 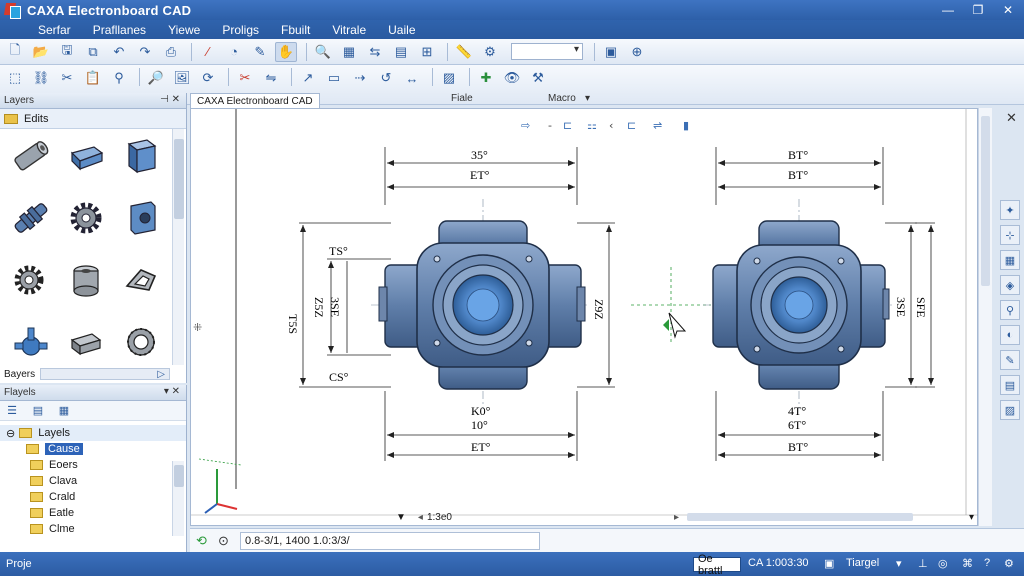 What do you see at coordinates (829, 563) in the screenshot?
I see `status-snap-icon: ▣` at bounding box center [829, 563].